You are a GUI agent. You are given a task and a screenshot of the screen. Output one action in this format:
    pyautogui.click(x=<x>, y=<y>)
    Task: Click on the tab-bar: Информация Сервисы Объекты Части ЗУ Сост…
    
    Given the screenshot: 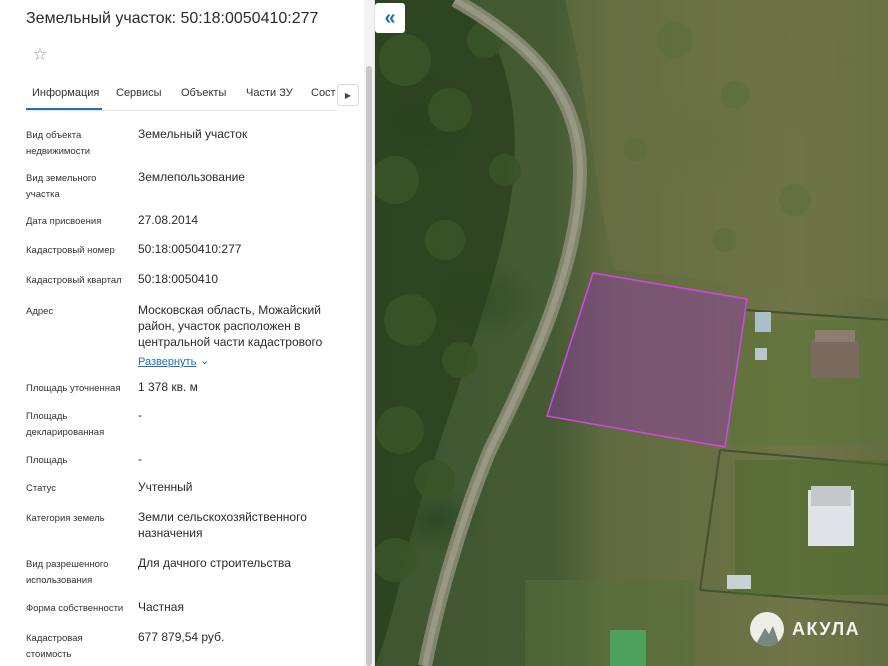 What is the action you would take?
    pyautogui.click(x=181, y=97)
    